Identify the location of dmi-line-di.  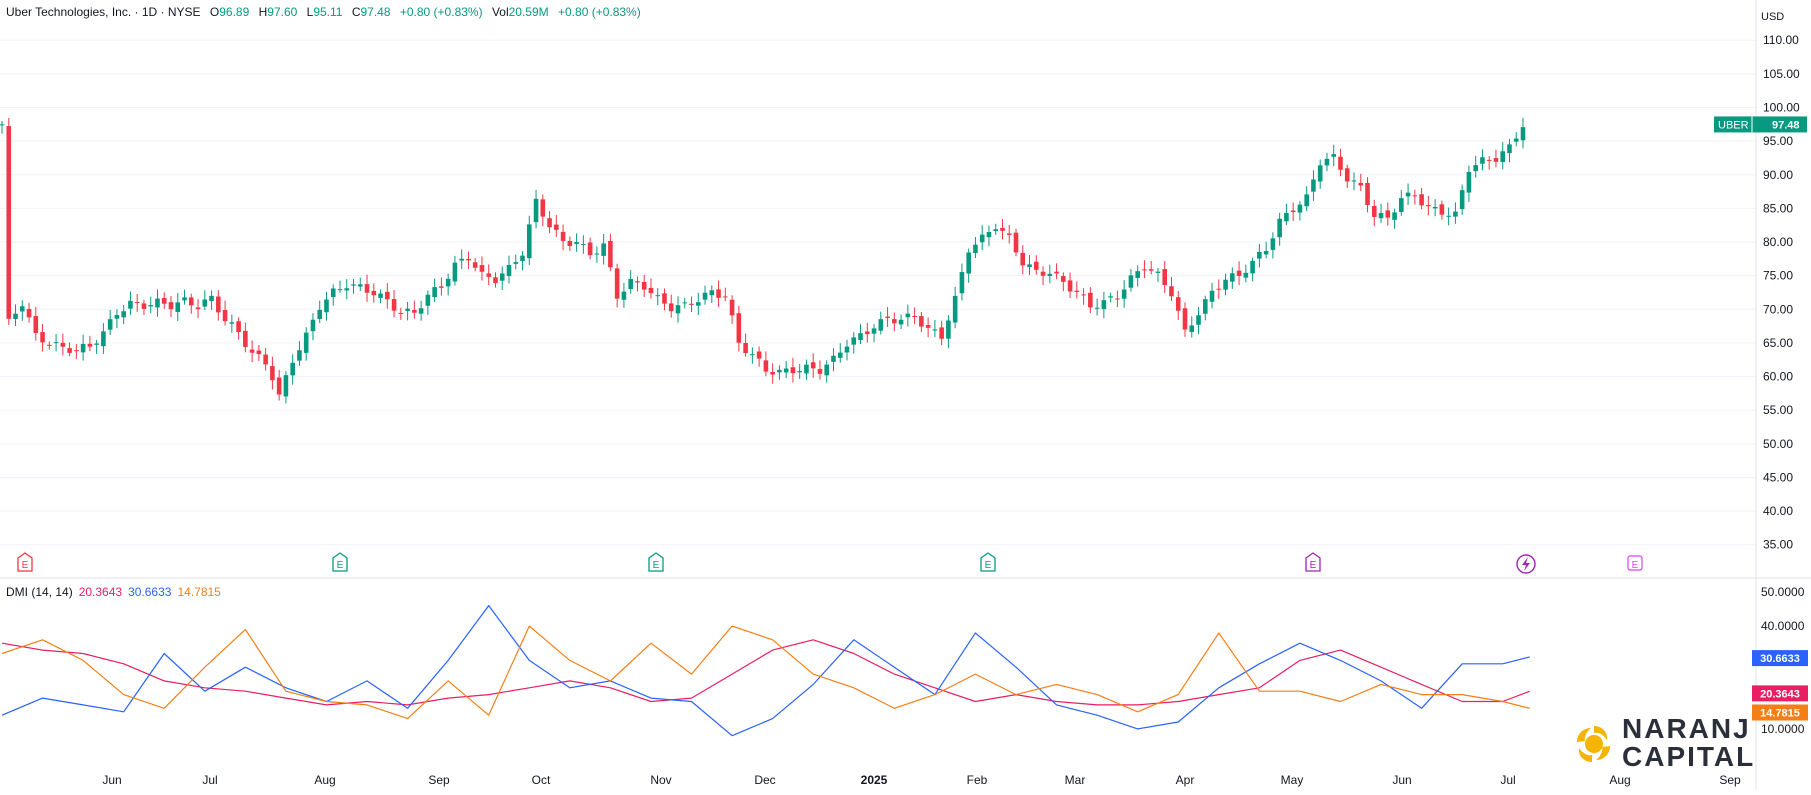
(765, 671).